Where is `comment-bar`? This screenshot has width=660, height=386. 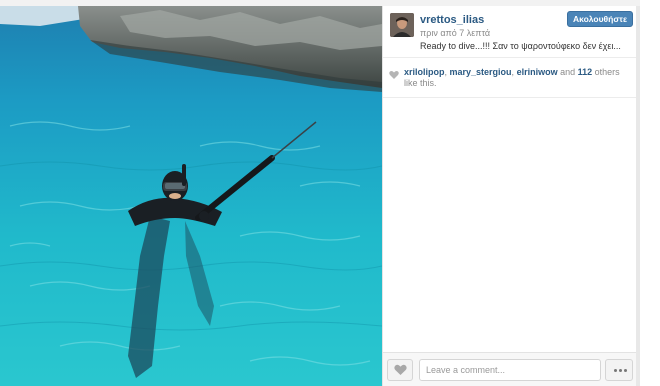
comment-bar is located at coordinates (510, 369).